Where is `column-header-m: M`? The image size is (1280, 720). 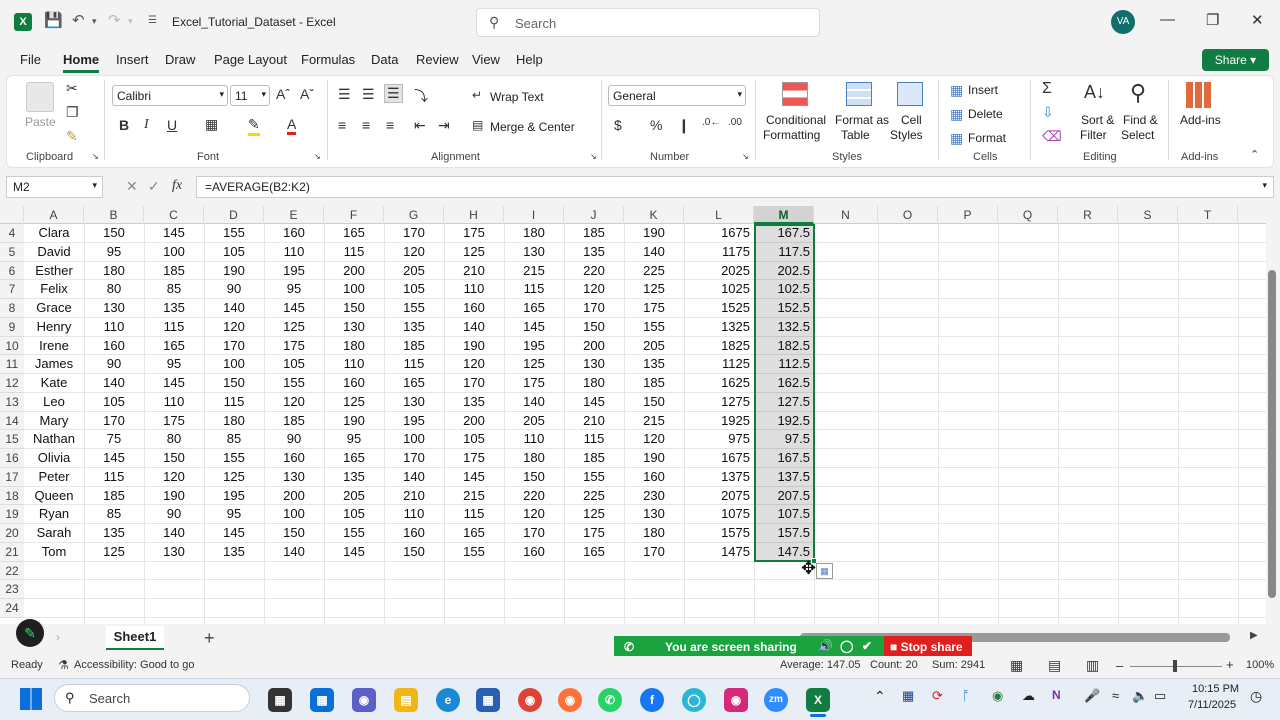
column-header-m: M is located at coordinates (784, 215).